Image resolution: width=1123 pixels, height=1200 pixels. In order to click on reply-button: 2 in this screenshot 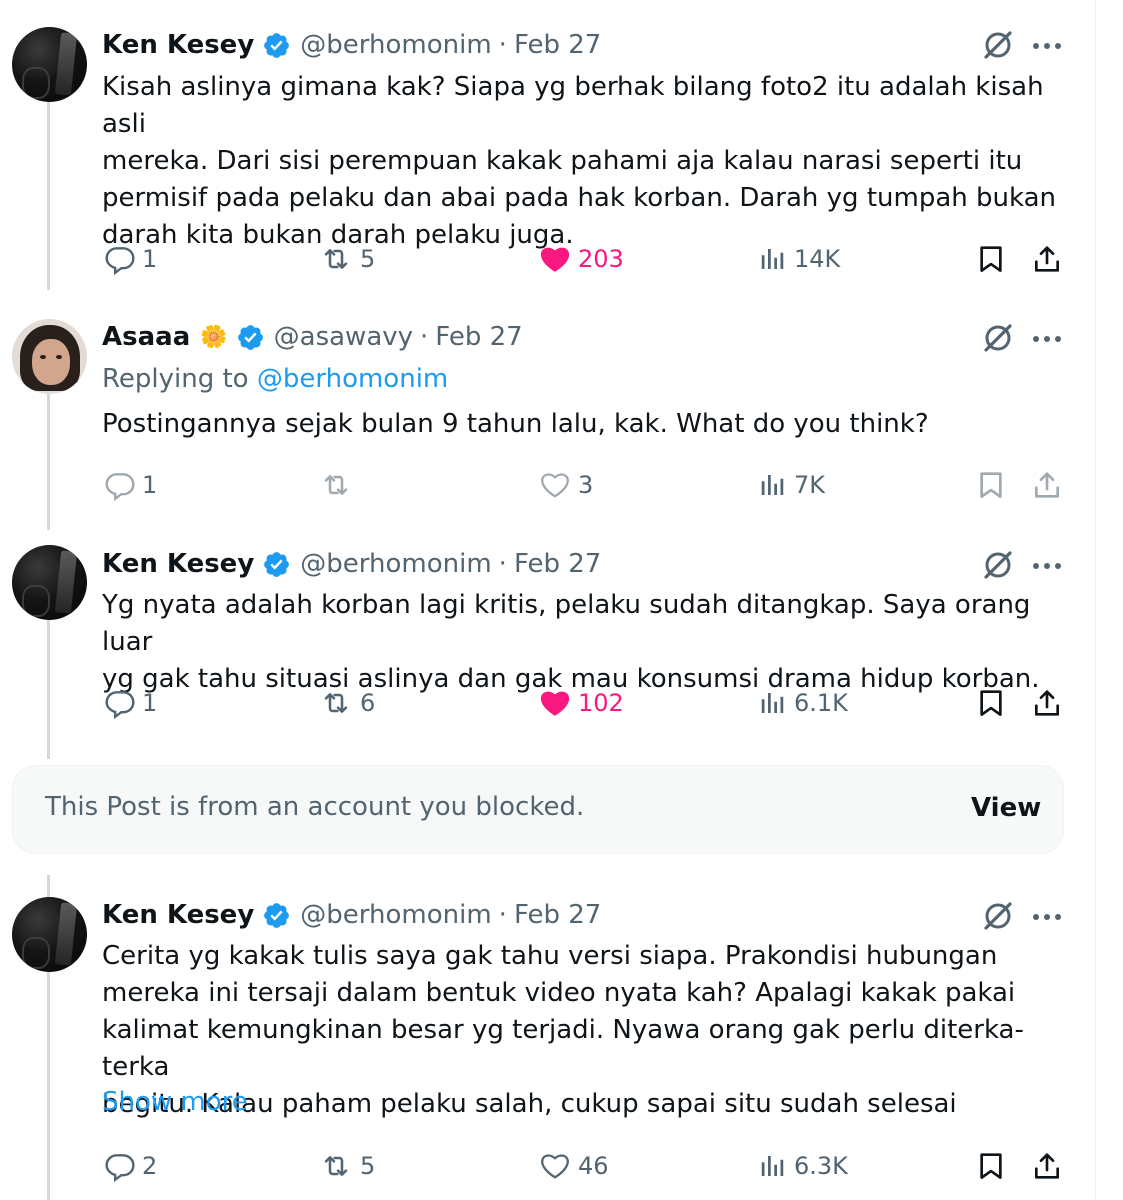, I will do `click(130, 1166)`.